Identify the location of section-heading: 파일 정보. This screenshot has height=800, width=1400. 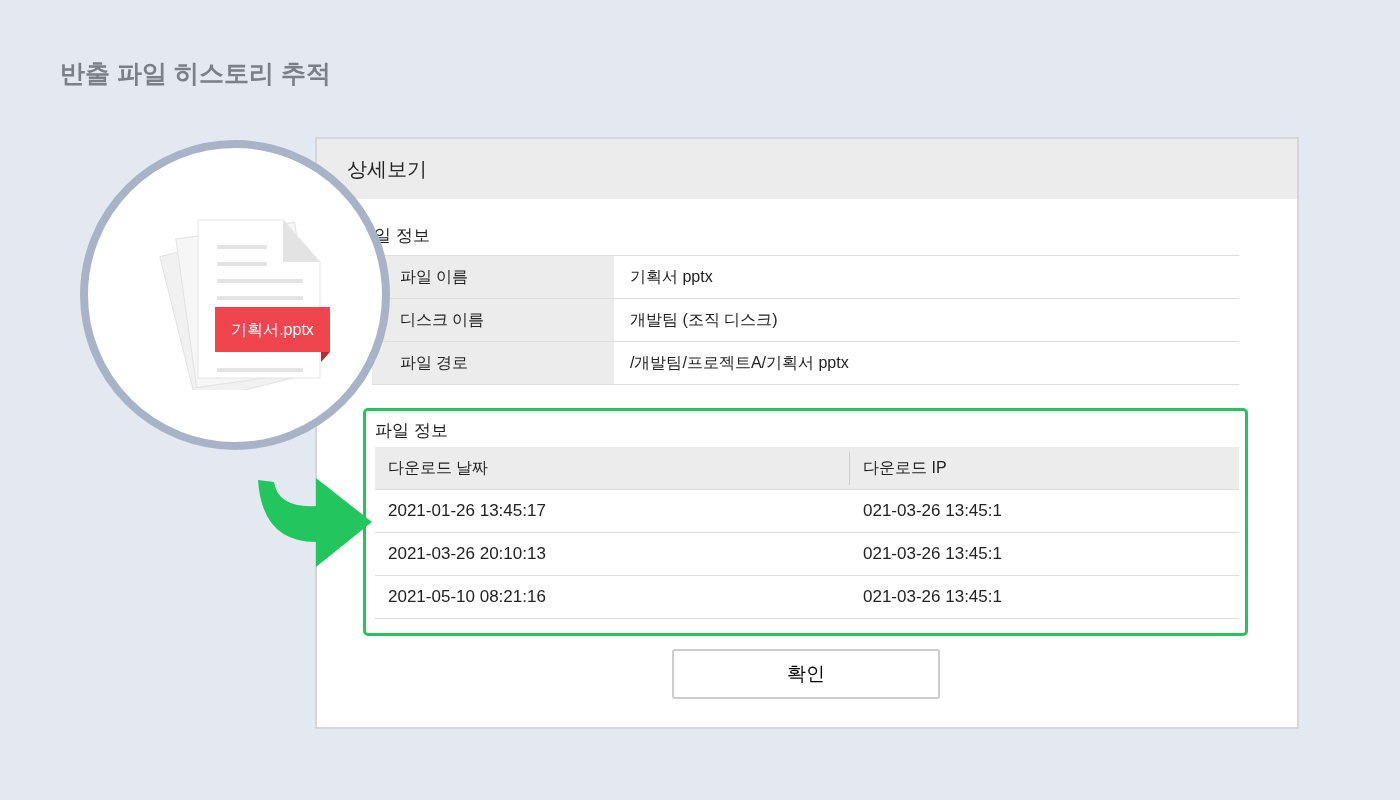
(412, 430).